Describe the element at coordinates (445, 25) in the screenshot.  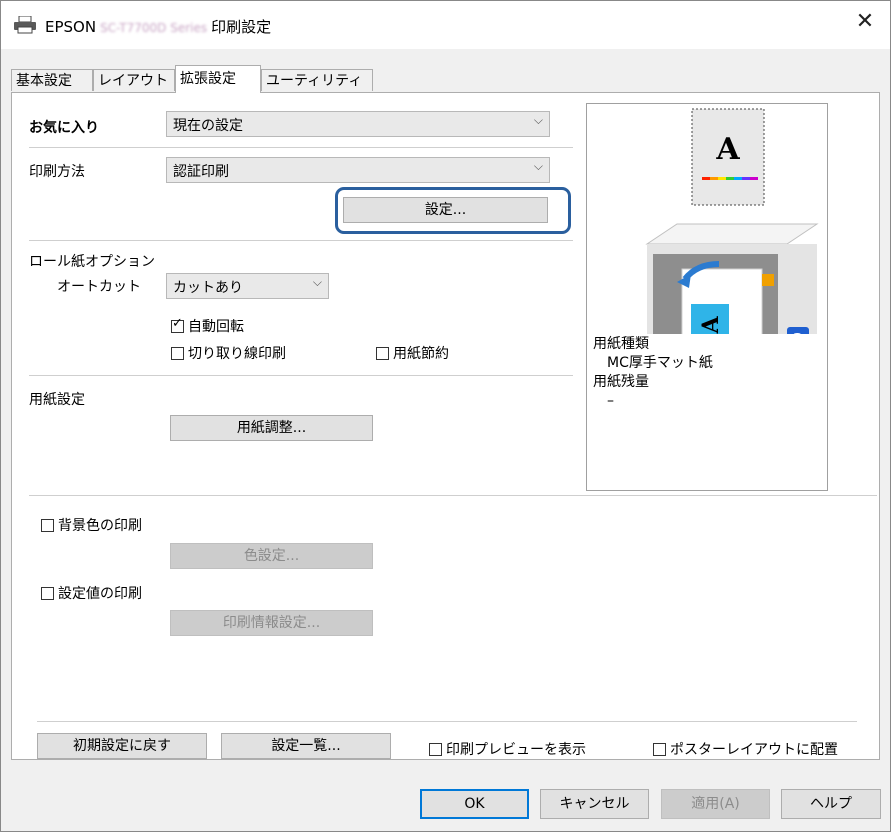
I see `title-bar: EPSON SC-T7700D Series 印刷設定 ✕` at that location.